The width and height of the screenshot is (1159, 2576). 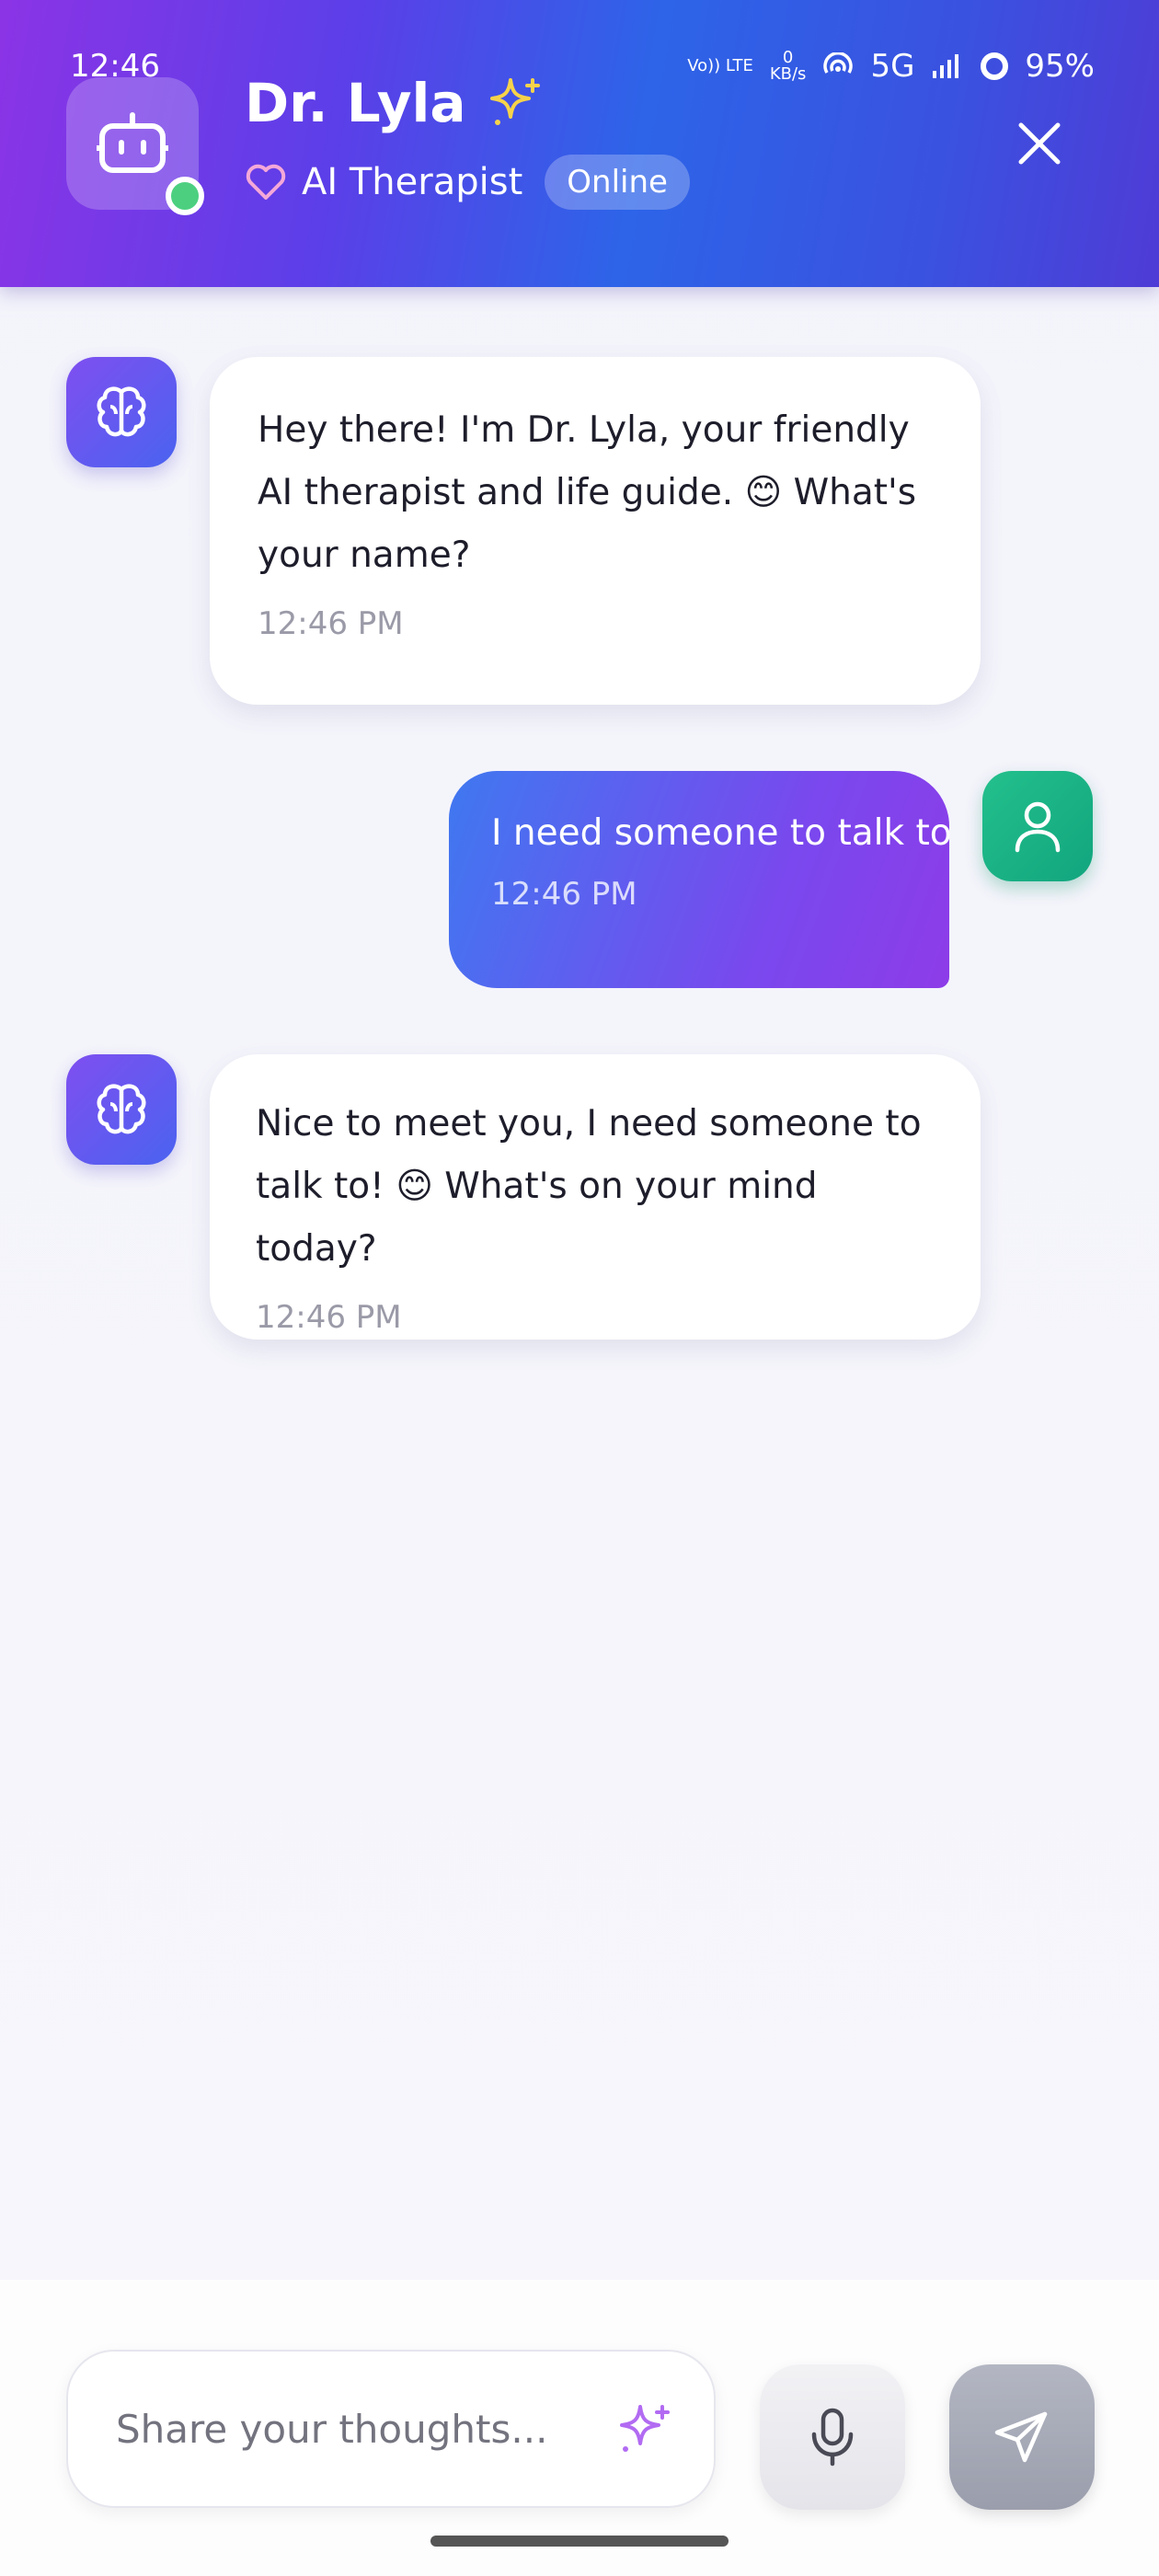 I want to click on signal-icon, so click(x=946, y=66).